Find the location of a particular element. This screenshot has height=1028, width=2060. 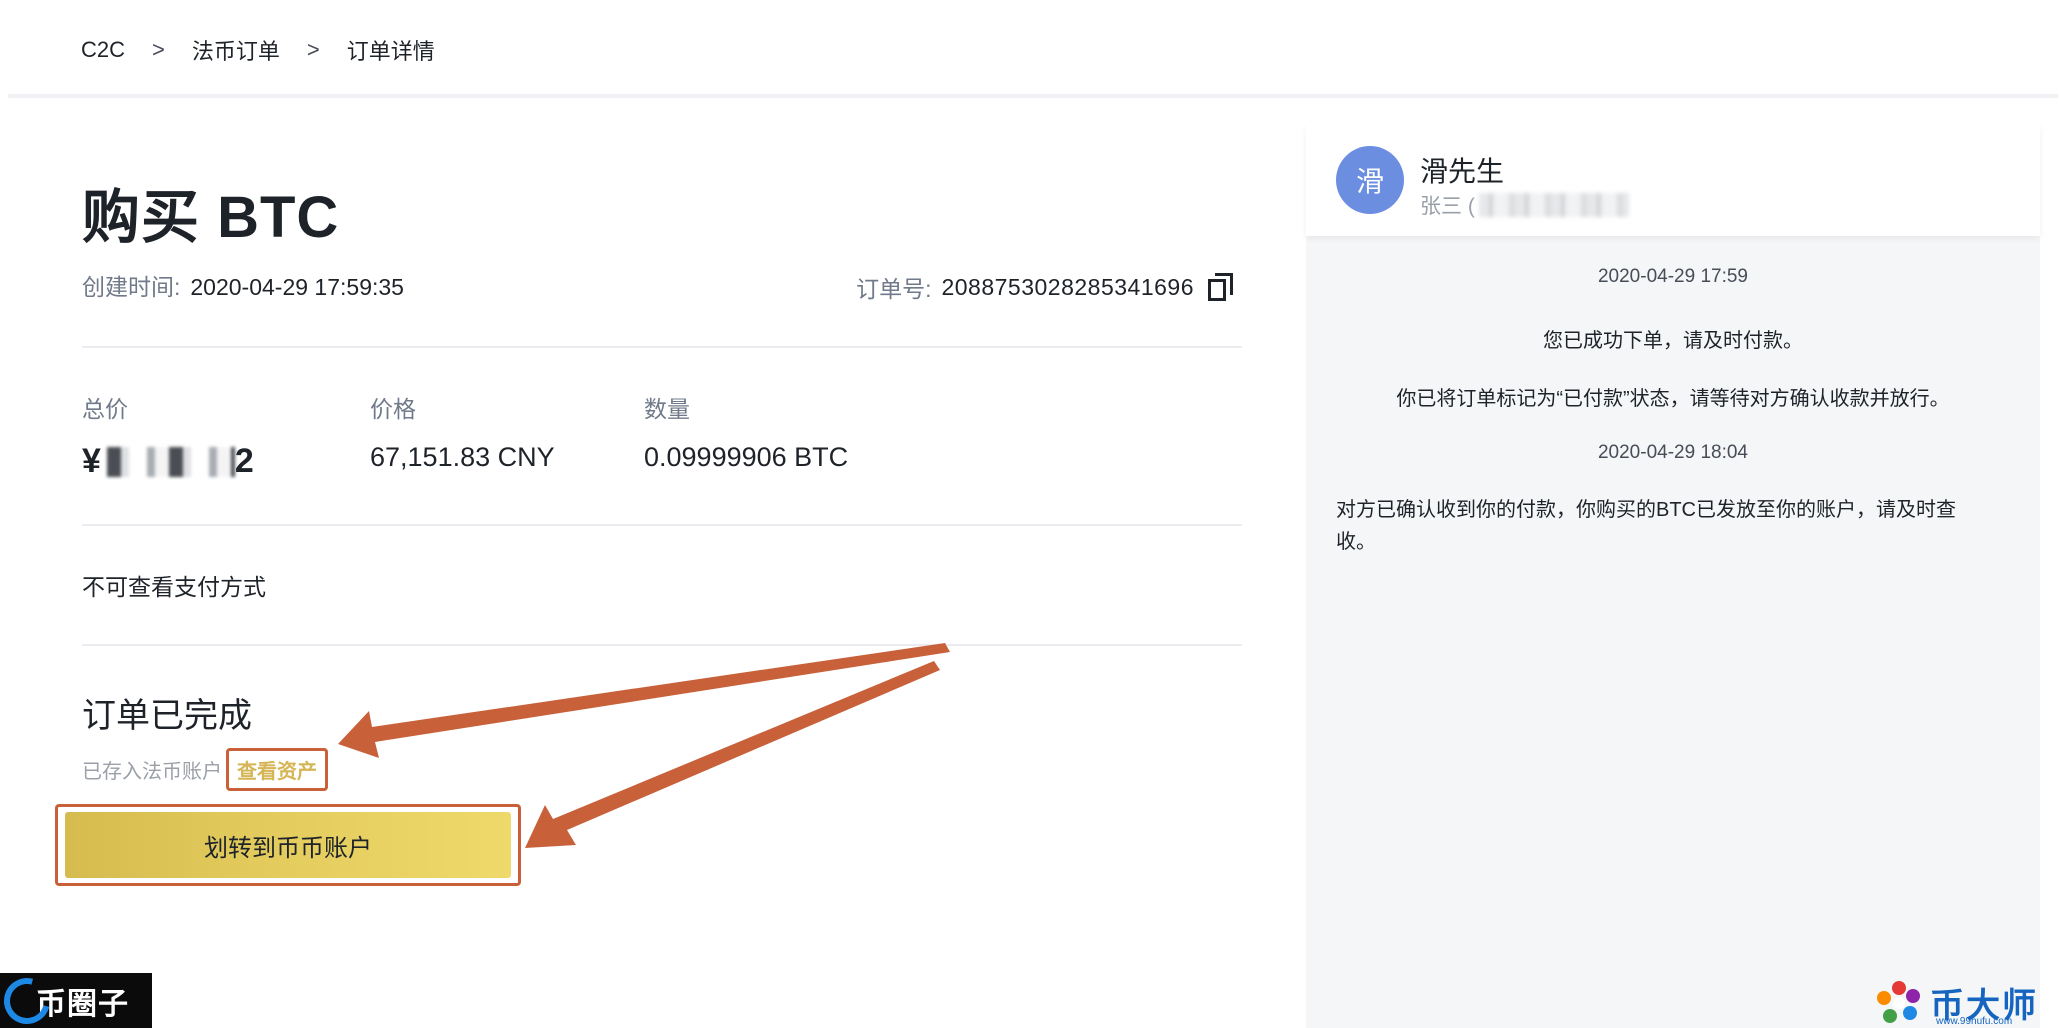

created-time-value: 2020-04-29 17:59:35 is located at coordinates (297, 287).